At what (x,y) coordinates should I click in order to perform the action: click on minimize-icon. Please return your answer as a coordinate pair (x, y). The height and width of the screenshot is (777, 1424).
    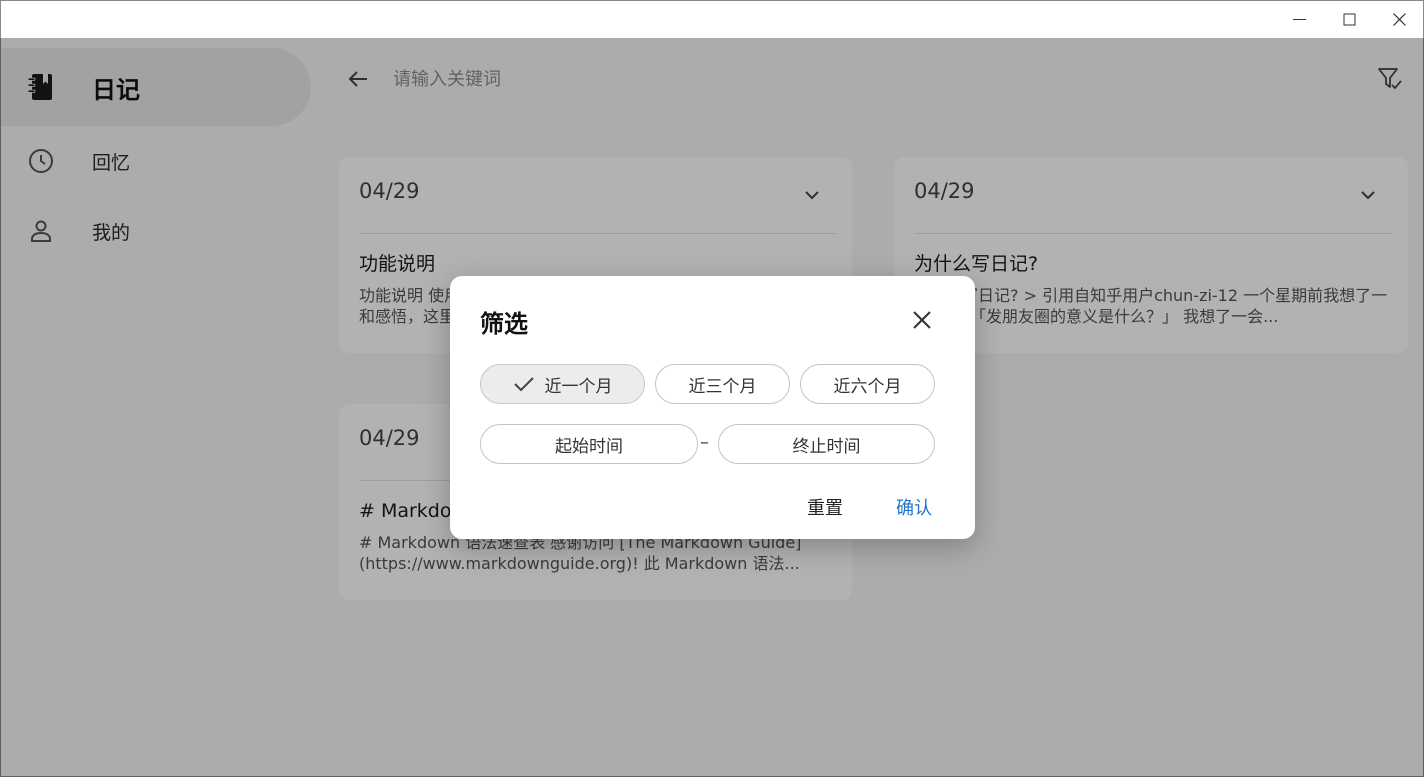
    Looking at the image, I should click on (1299, 19).